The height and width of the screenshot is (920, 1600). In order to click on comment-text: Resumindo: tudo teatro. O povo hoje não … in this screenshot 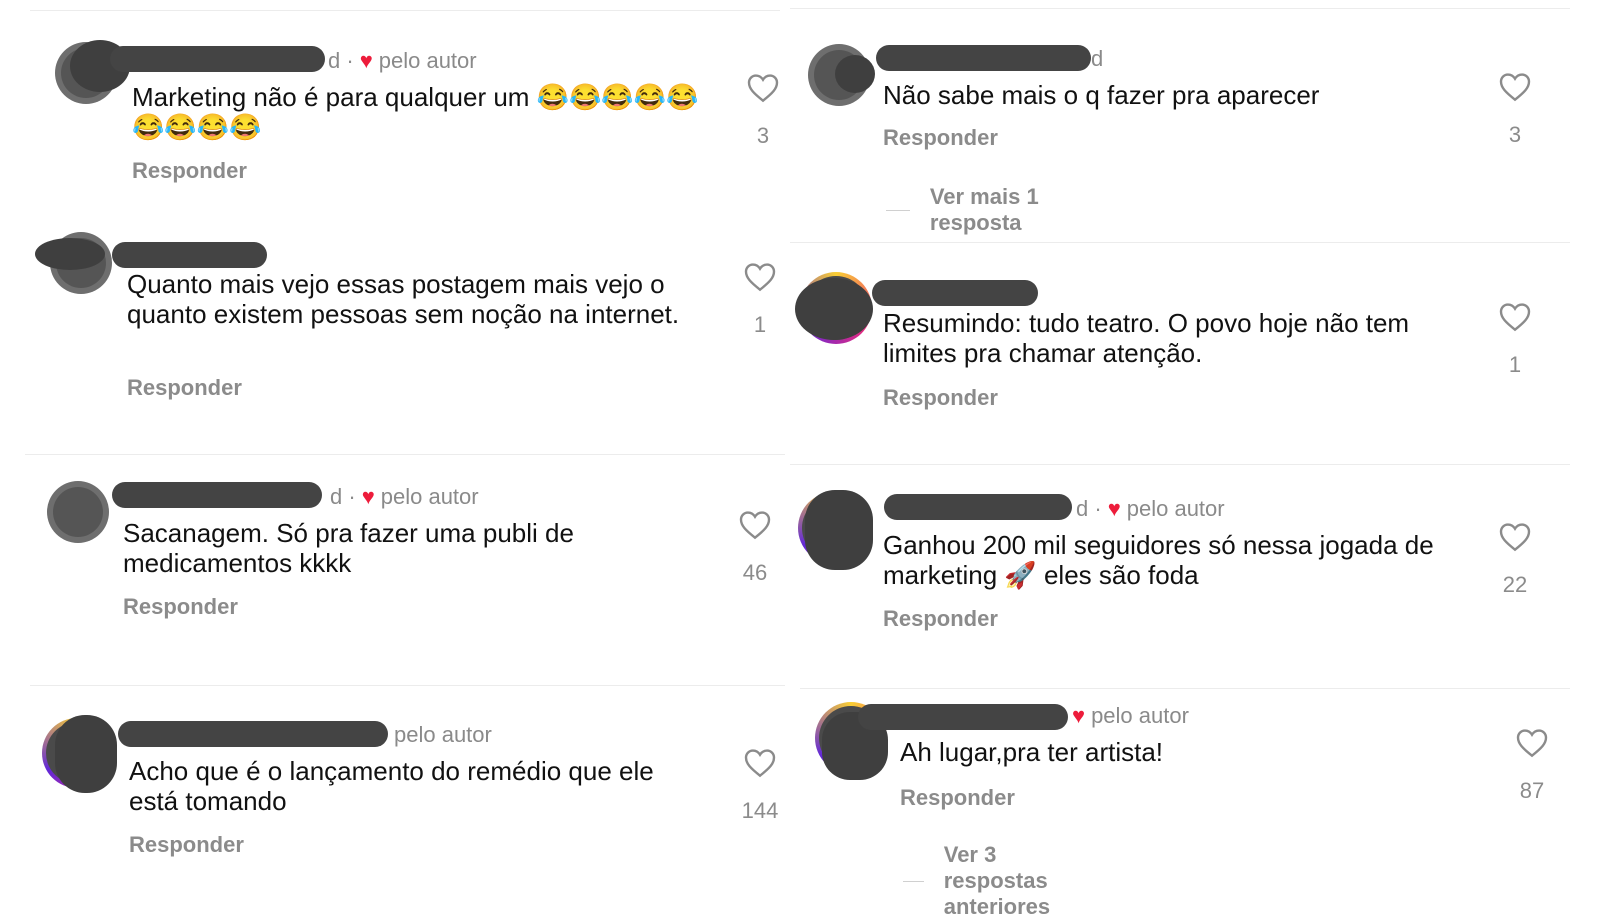, I will do `click(1146, 338)`.